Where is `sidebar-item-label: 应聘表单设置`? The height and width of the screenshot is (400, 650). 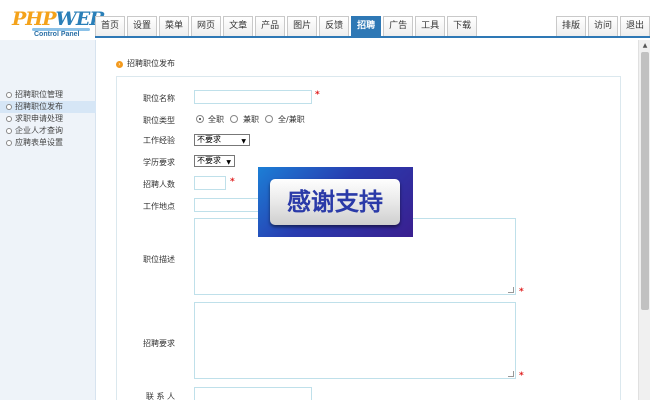 sidebar-item-label: 应聘表单设置 is located at coordinates (39, 142).